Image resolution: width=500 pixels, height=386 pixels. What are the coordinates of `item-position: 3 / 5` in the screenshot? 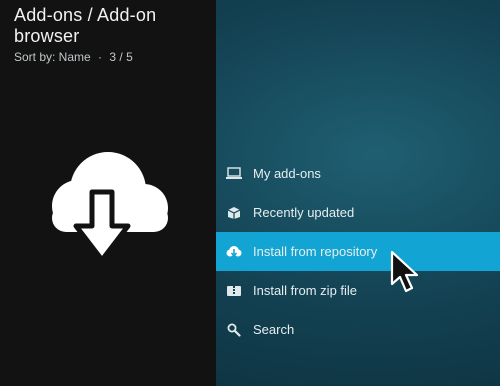 It's located at (121, 57).